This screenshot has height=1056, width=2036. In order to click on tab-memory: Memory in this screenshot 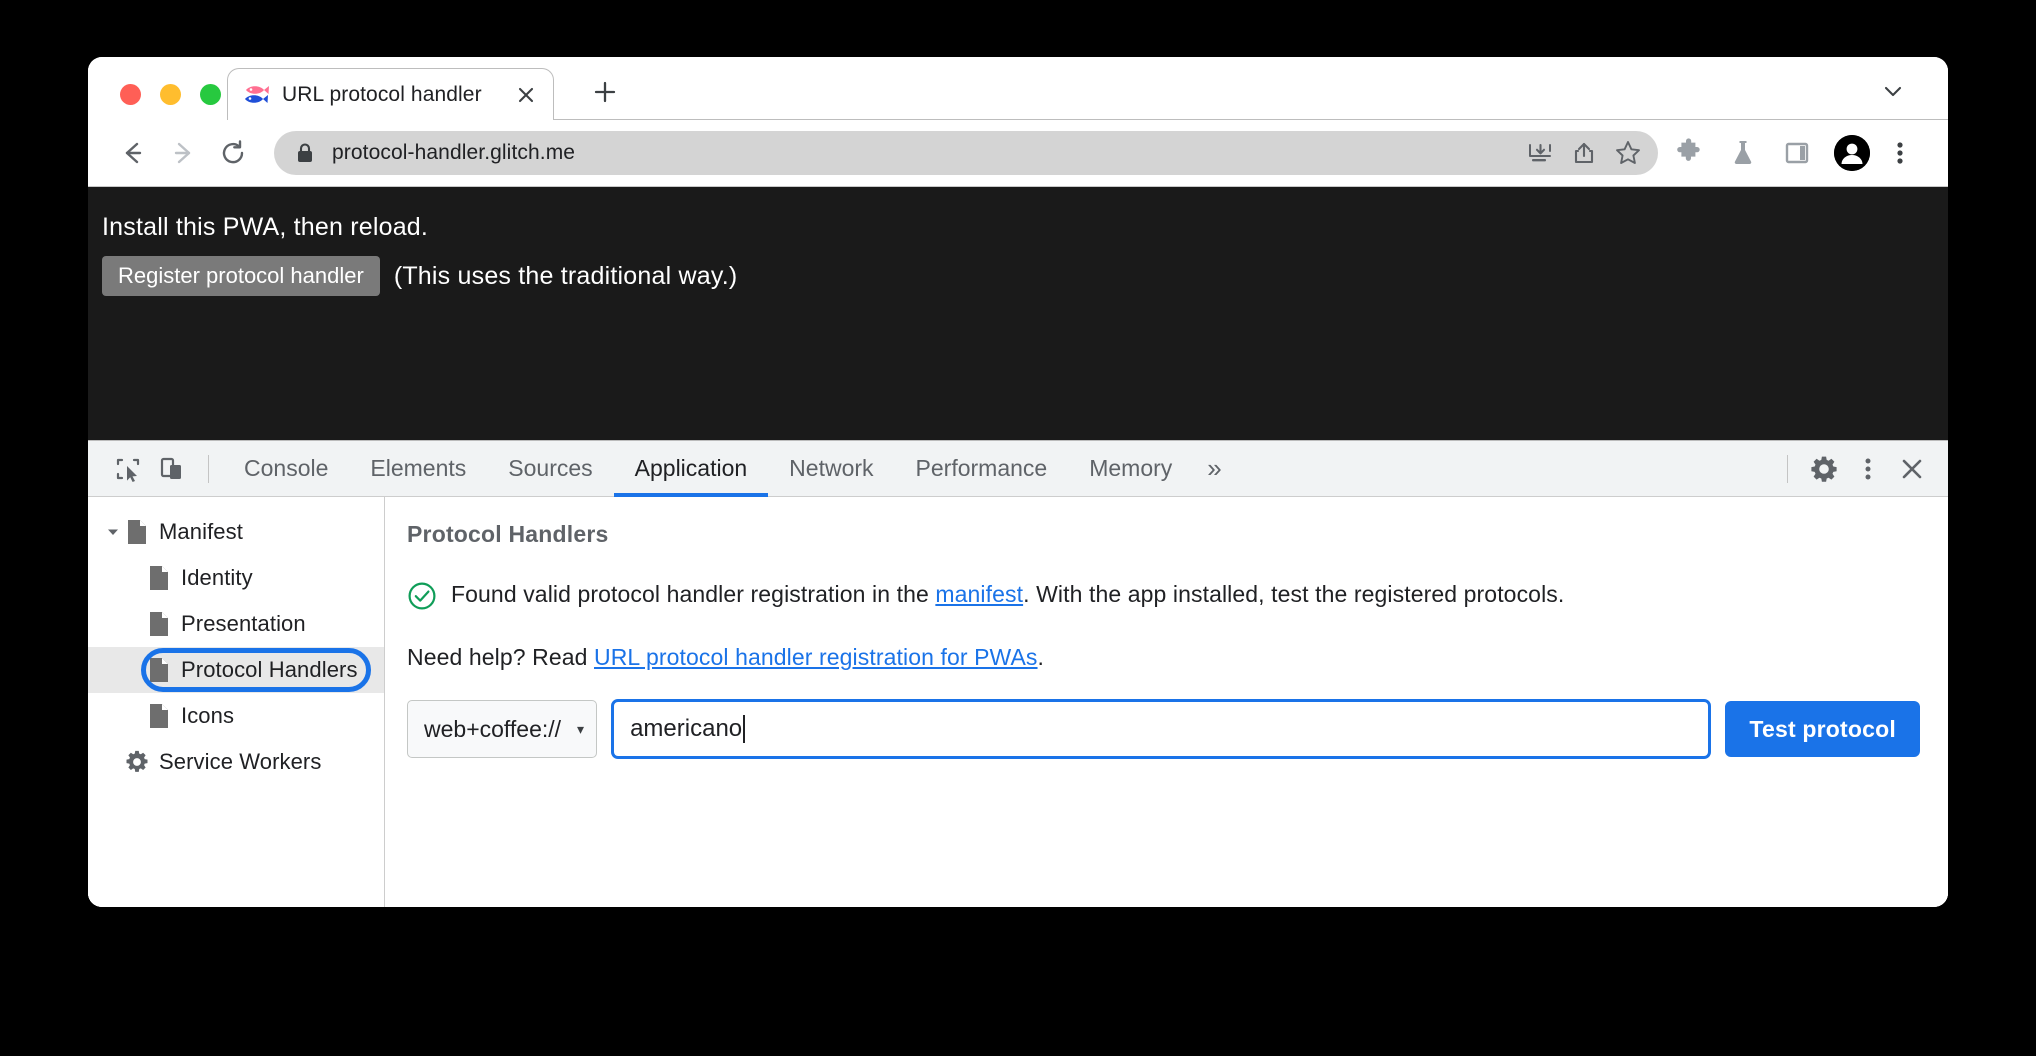, I will do `click(1130, 468)`.